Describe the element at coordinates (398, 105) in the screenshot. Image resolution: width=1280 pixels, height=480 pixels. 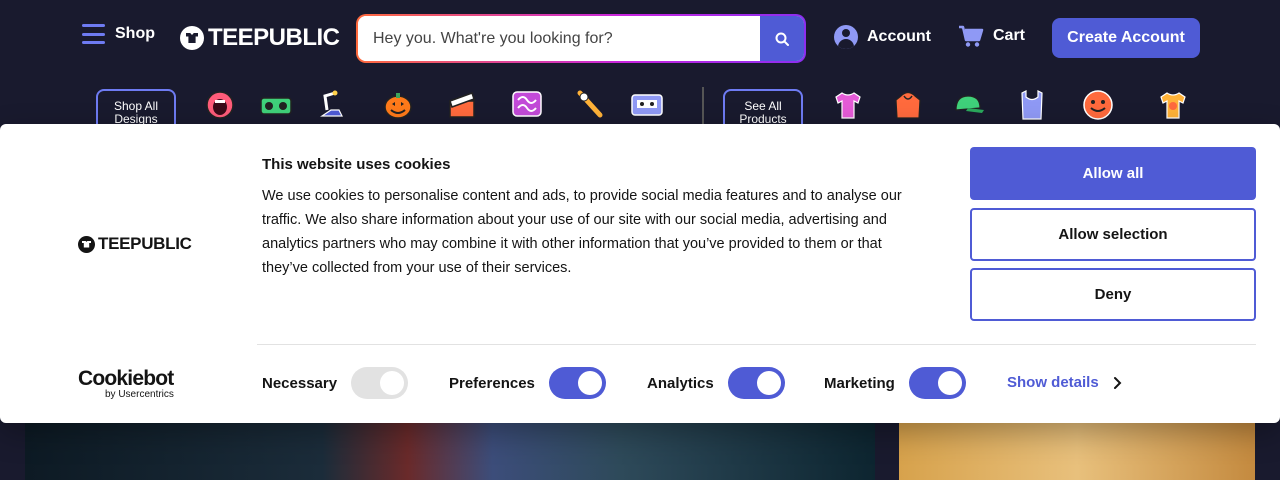
I see `jack-o-lantern-icon` at that location.